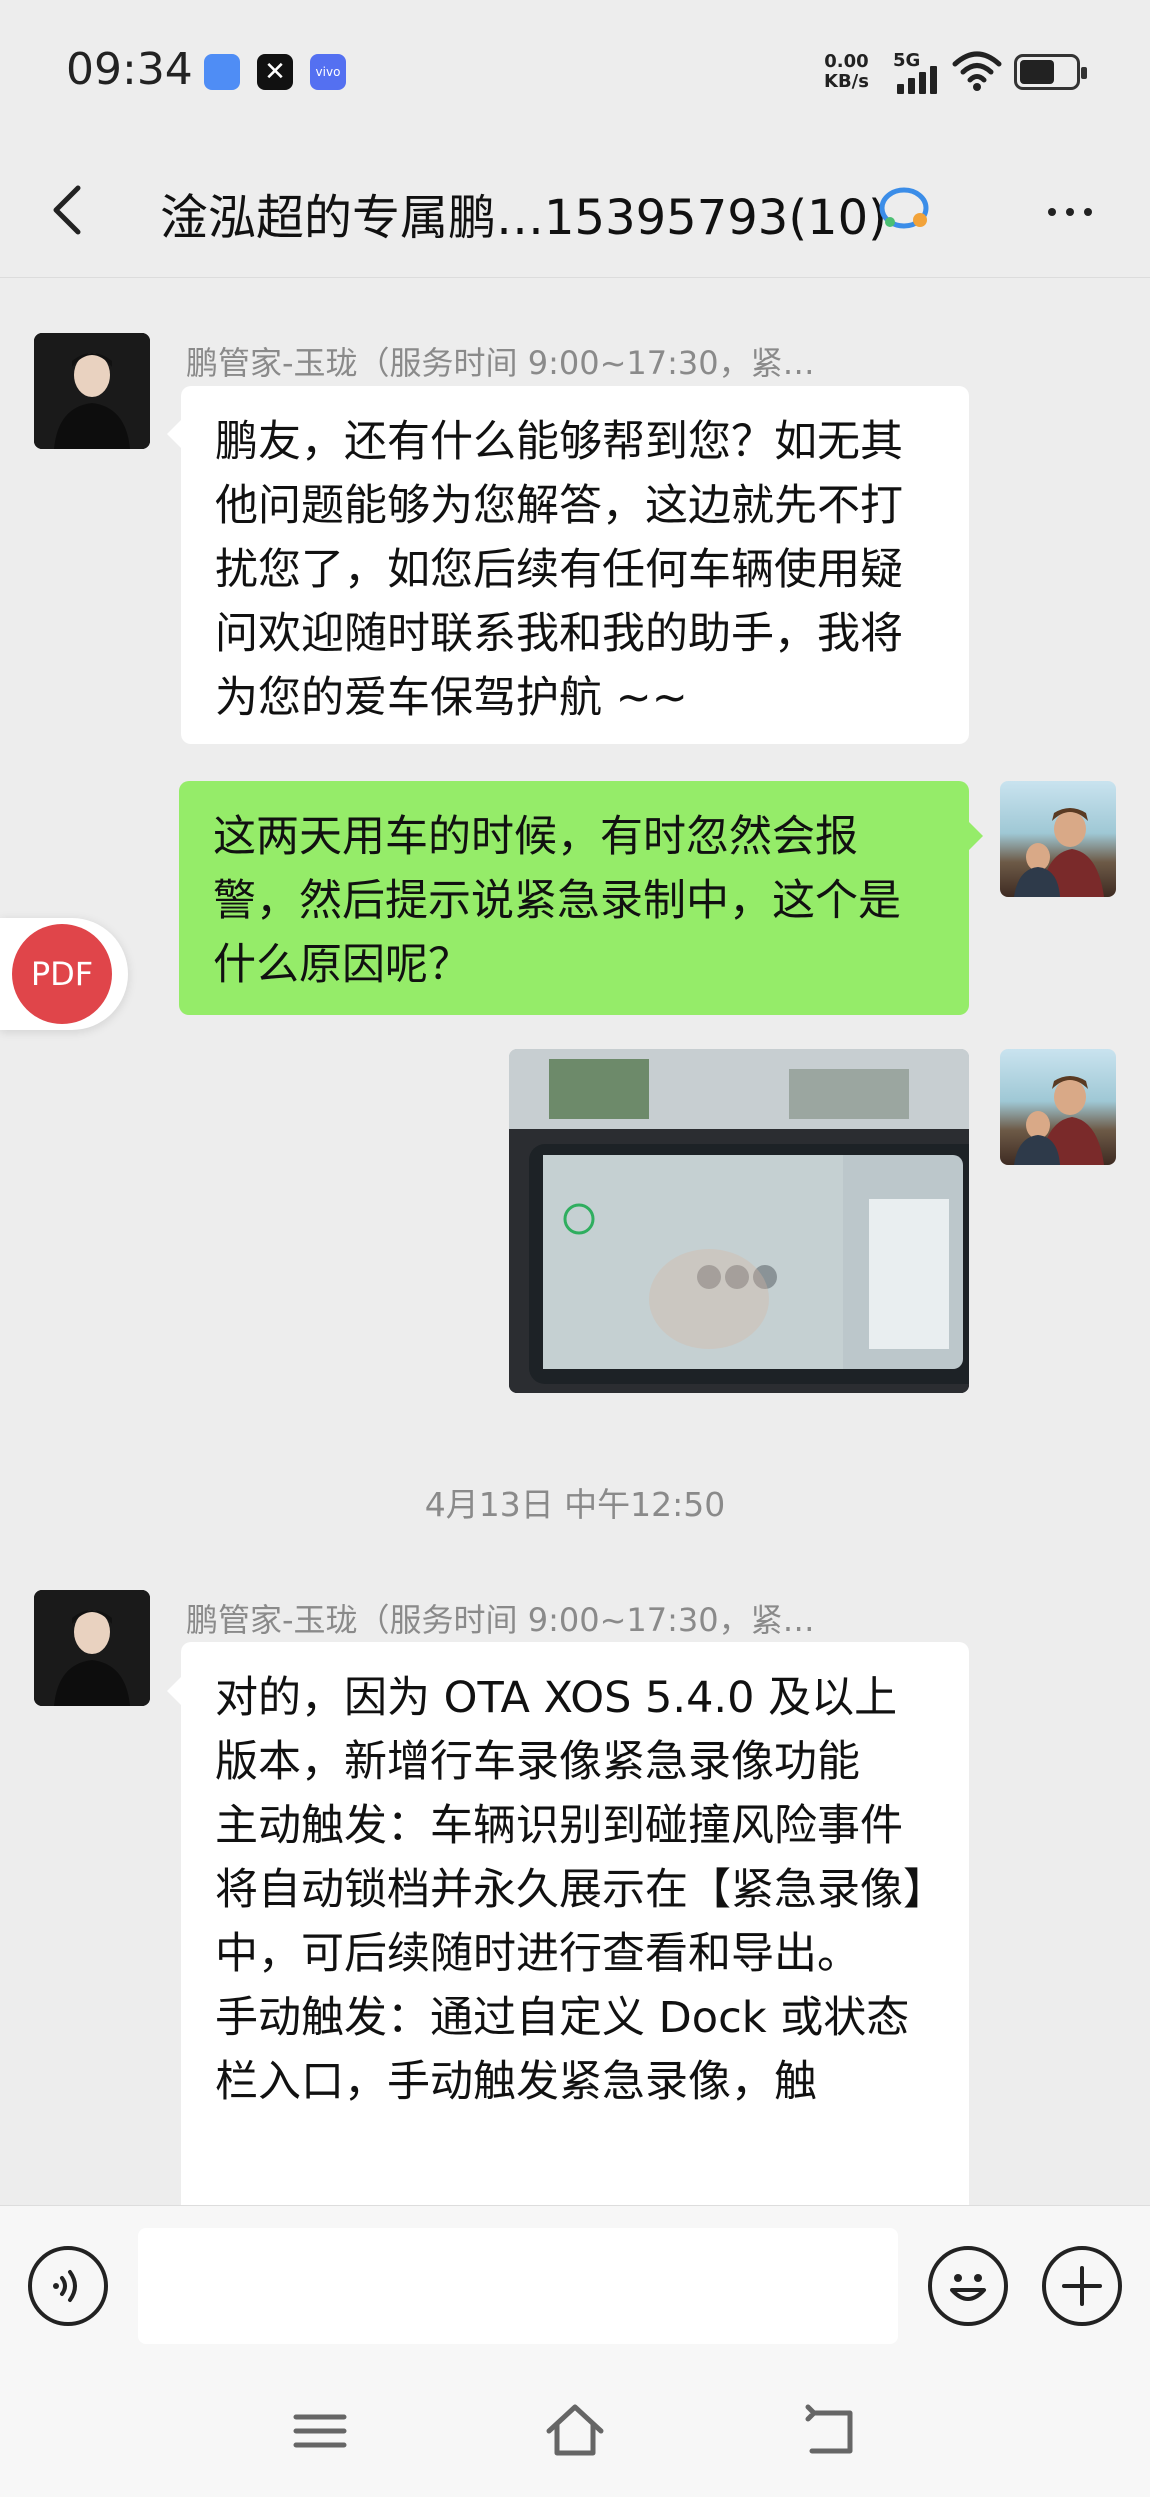 This screenshot has width=1150, height=2497. I want to click on net-speed: 0.00 KB/s, so click(846, 72).